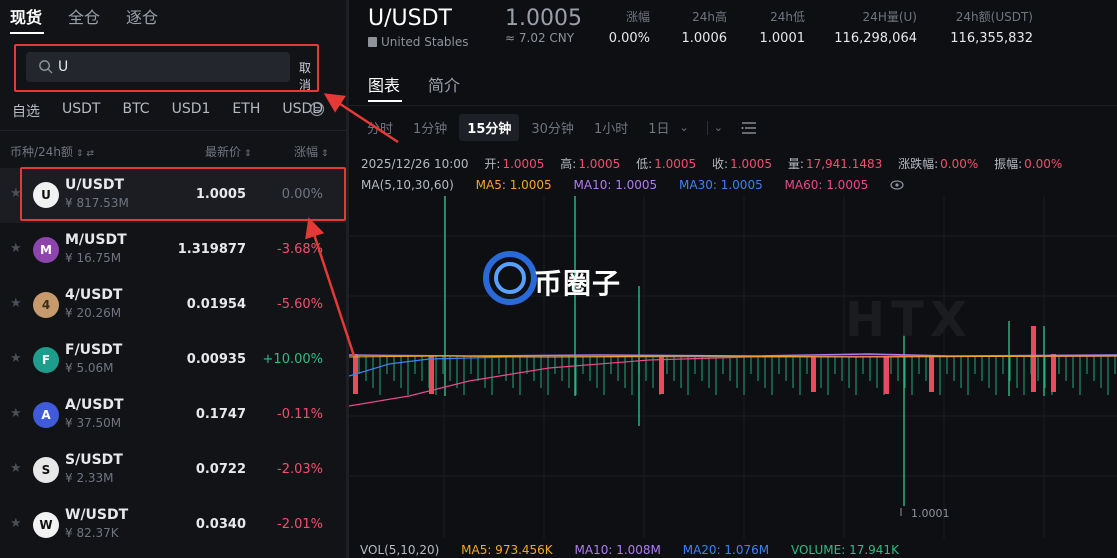 This screenshot has width=1117, height=558. I want to click on stat-value: 116,298,064, so click(875, 38).